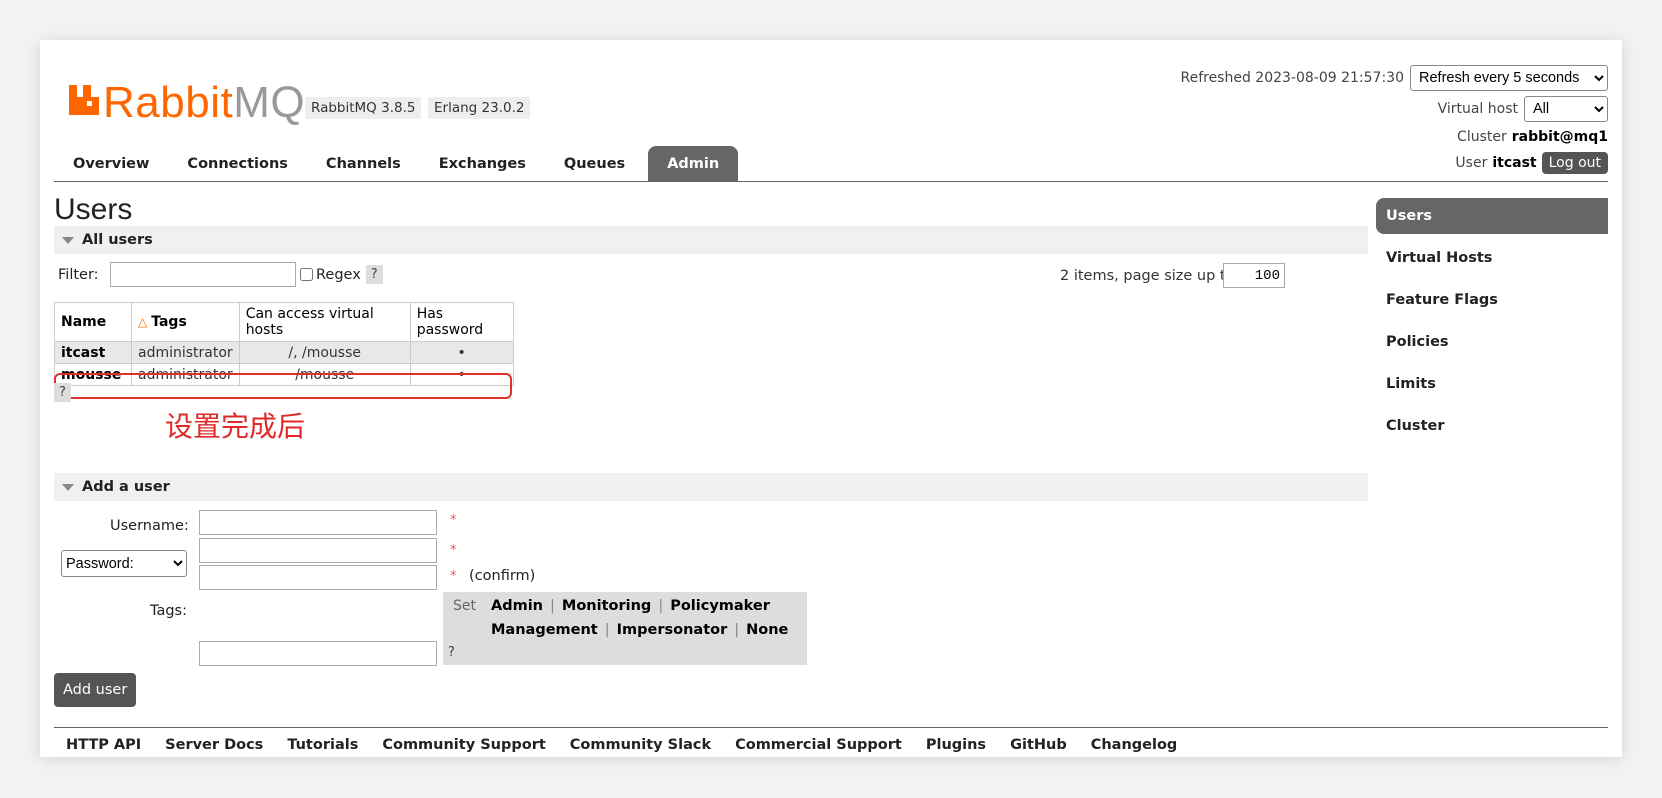 The image size is (1662, 798). What do you see at coordinates (126, 487) in the screenshot?
I see `add-user-label: Add a user` at bounding box center [126, 487].